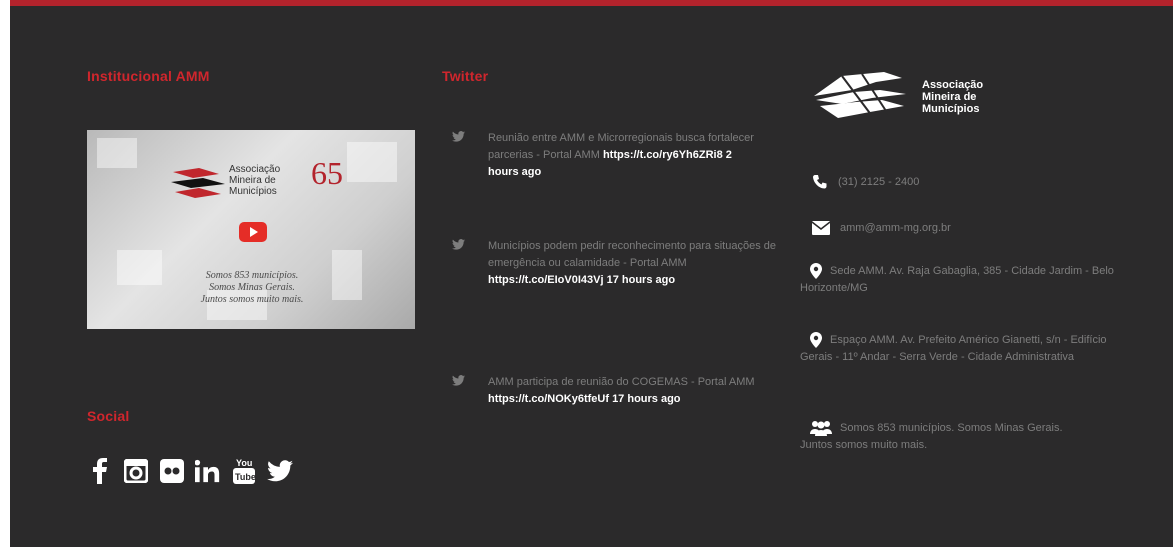  What do you see at coordinates (821, 429) in the screenshot?
I see `users-icon` at bounding box center [821, 429].